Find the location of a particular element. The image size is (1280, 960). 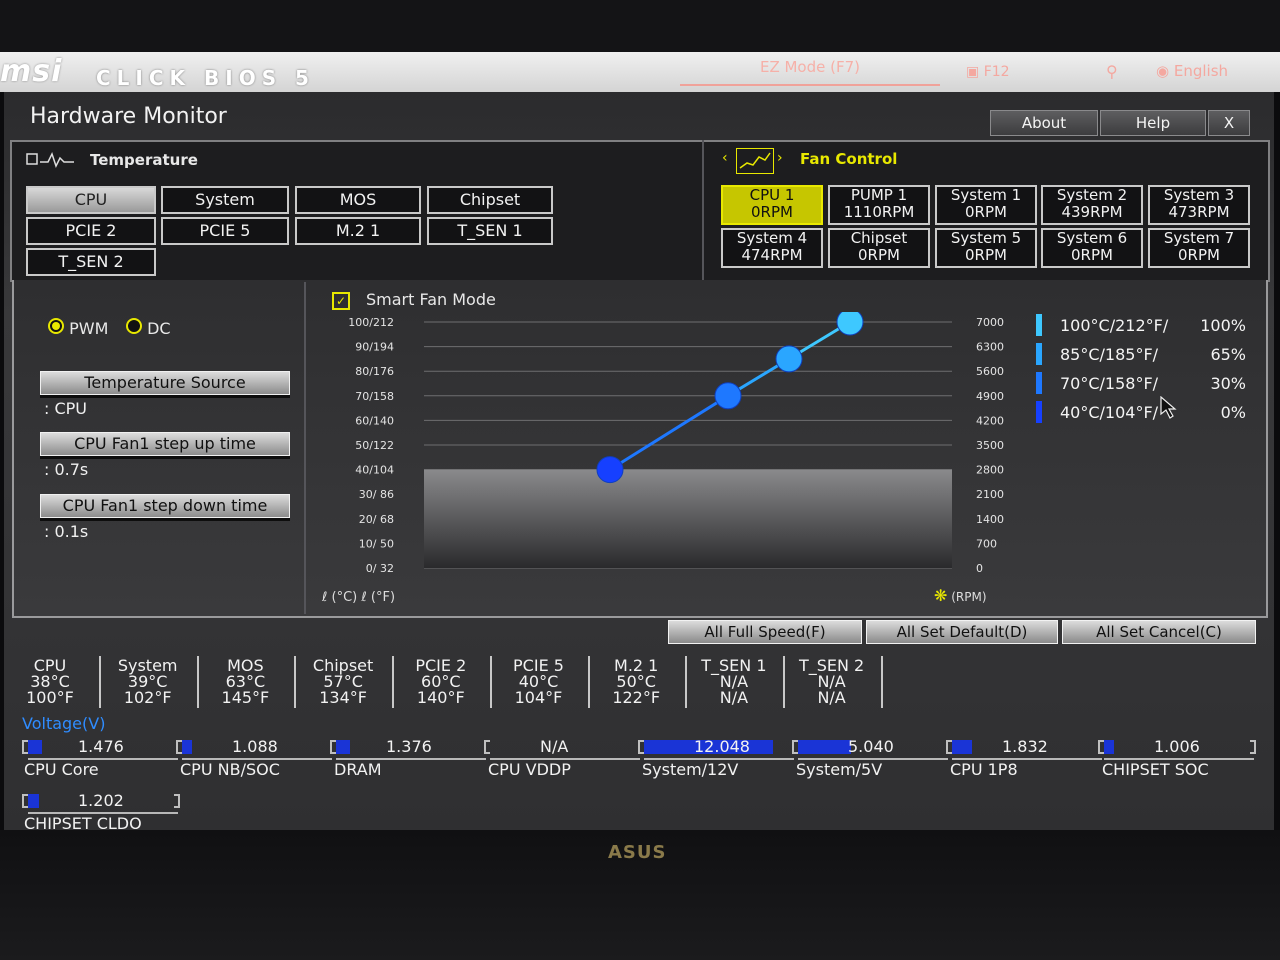

temperature-source-button: Temperature Source is located at coordinates (165, 383).